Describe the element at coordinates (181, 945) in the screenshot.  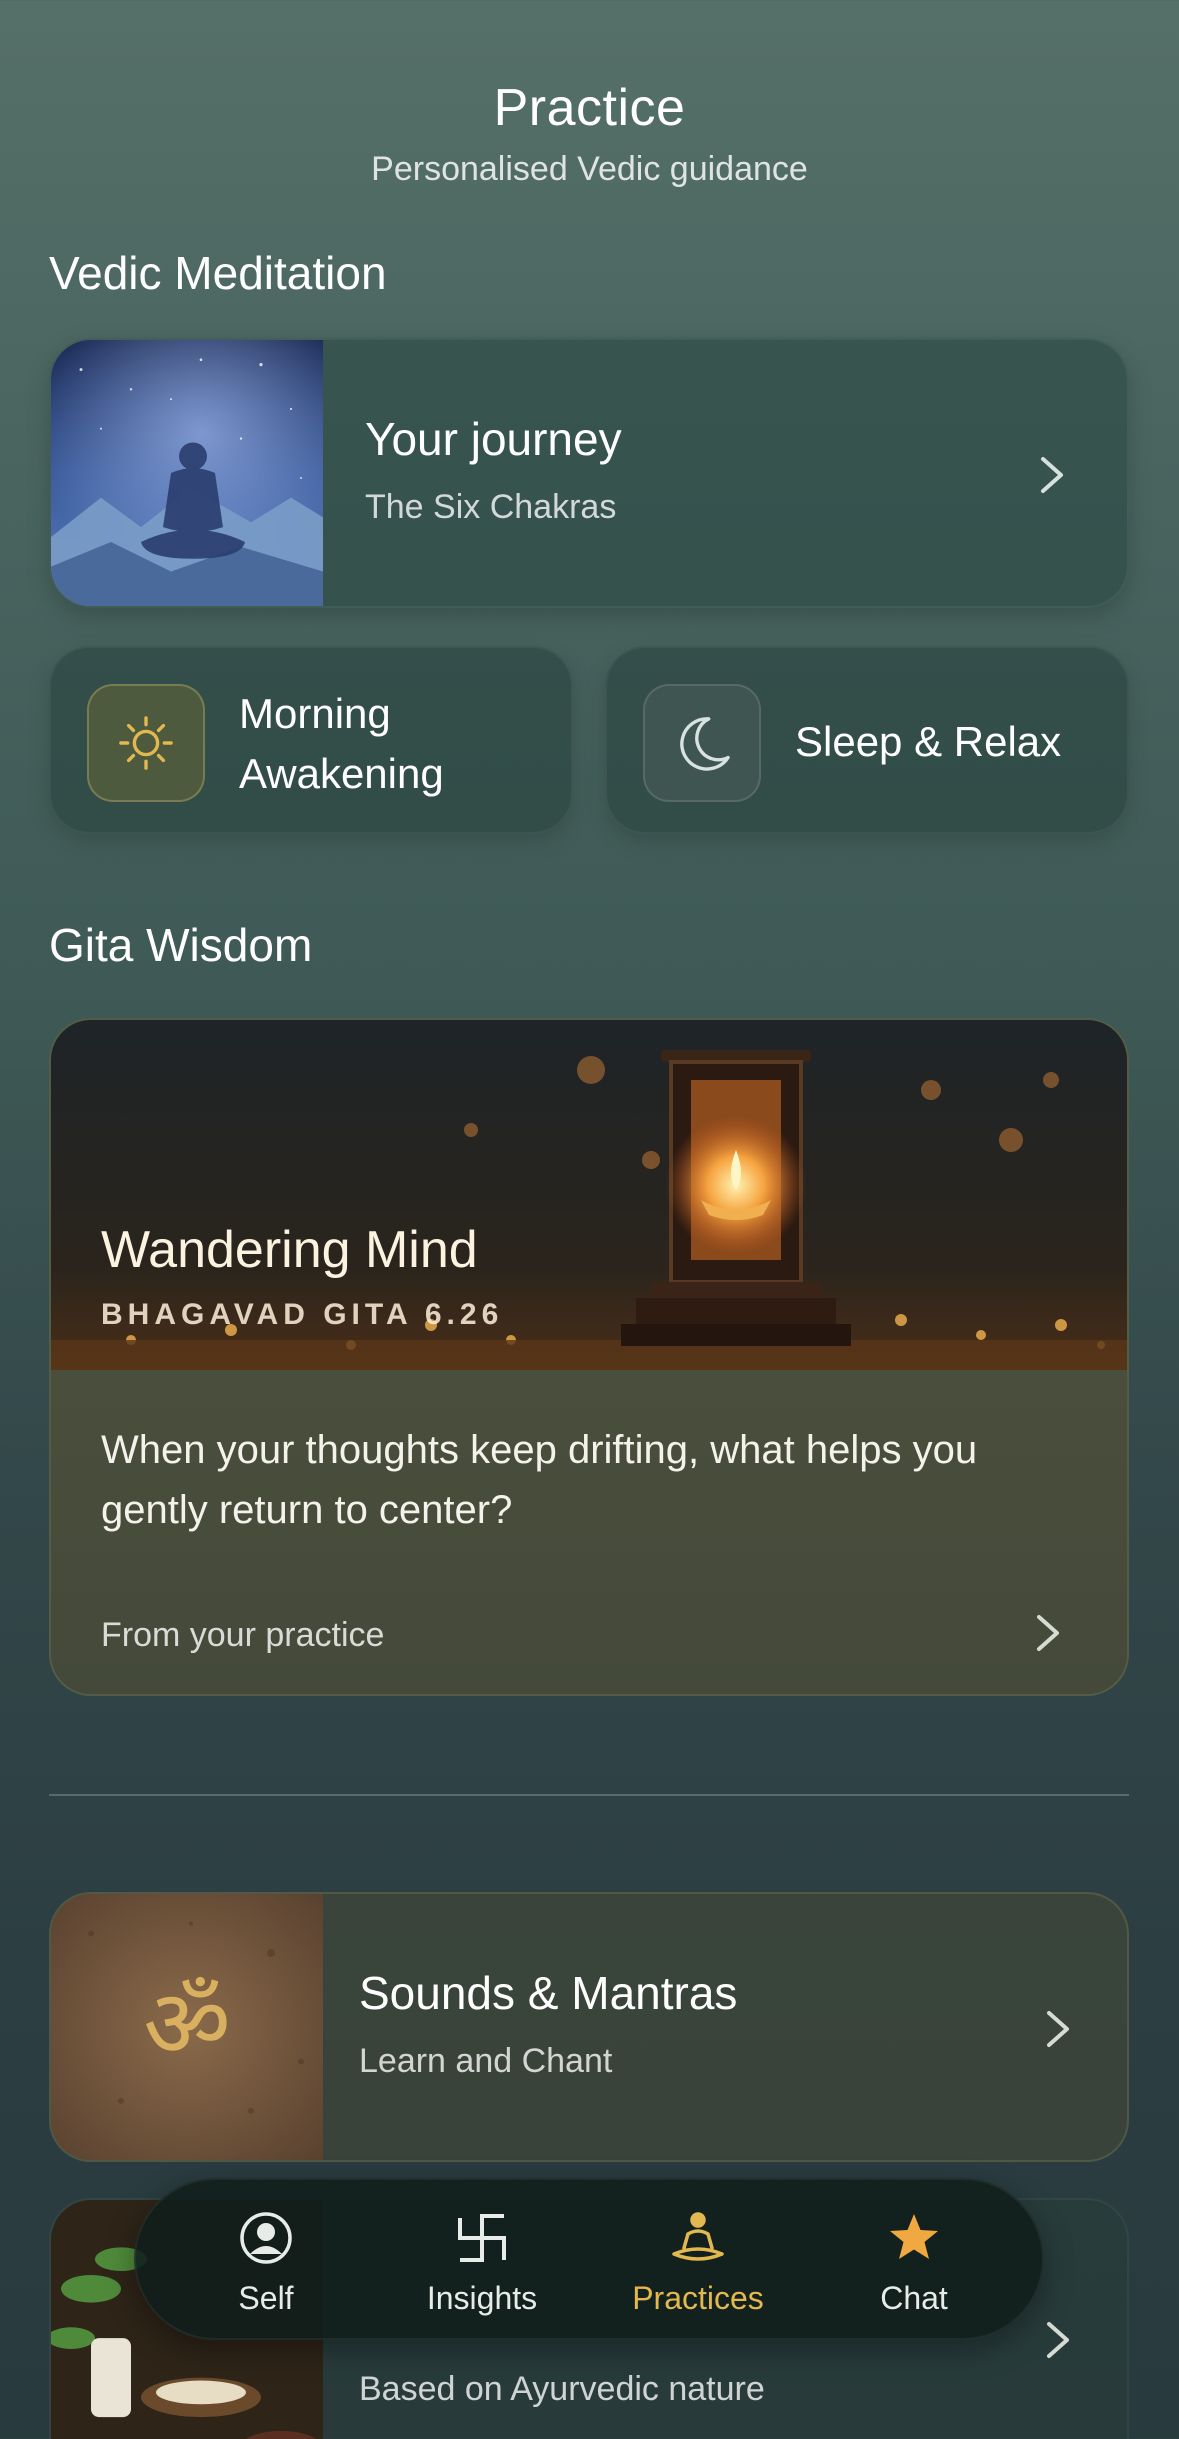
I see `section-title-gita: Gita Wisdom` at that location.